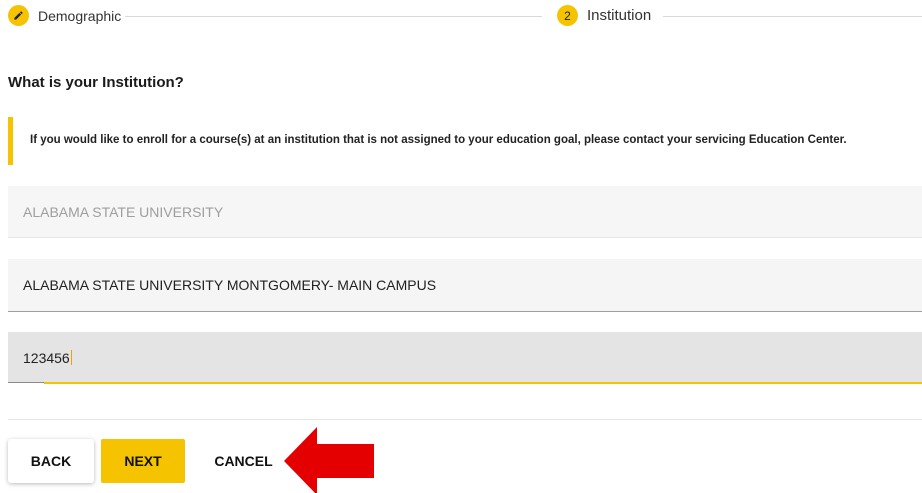  Describe the element at coordinates (243, 461) in the screenshot. I see `cancel-button: CANCEL` at that location.